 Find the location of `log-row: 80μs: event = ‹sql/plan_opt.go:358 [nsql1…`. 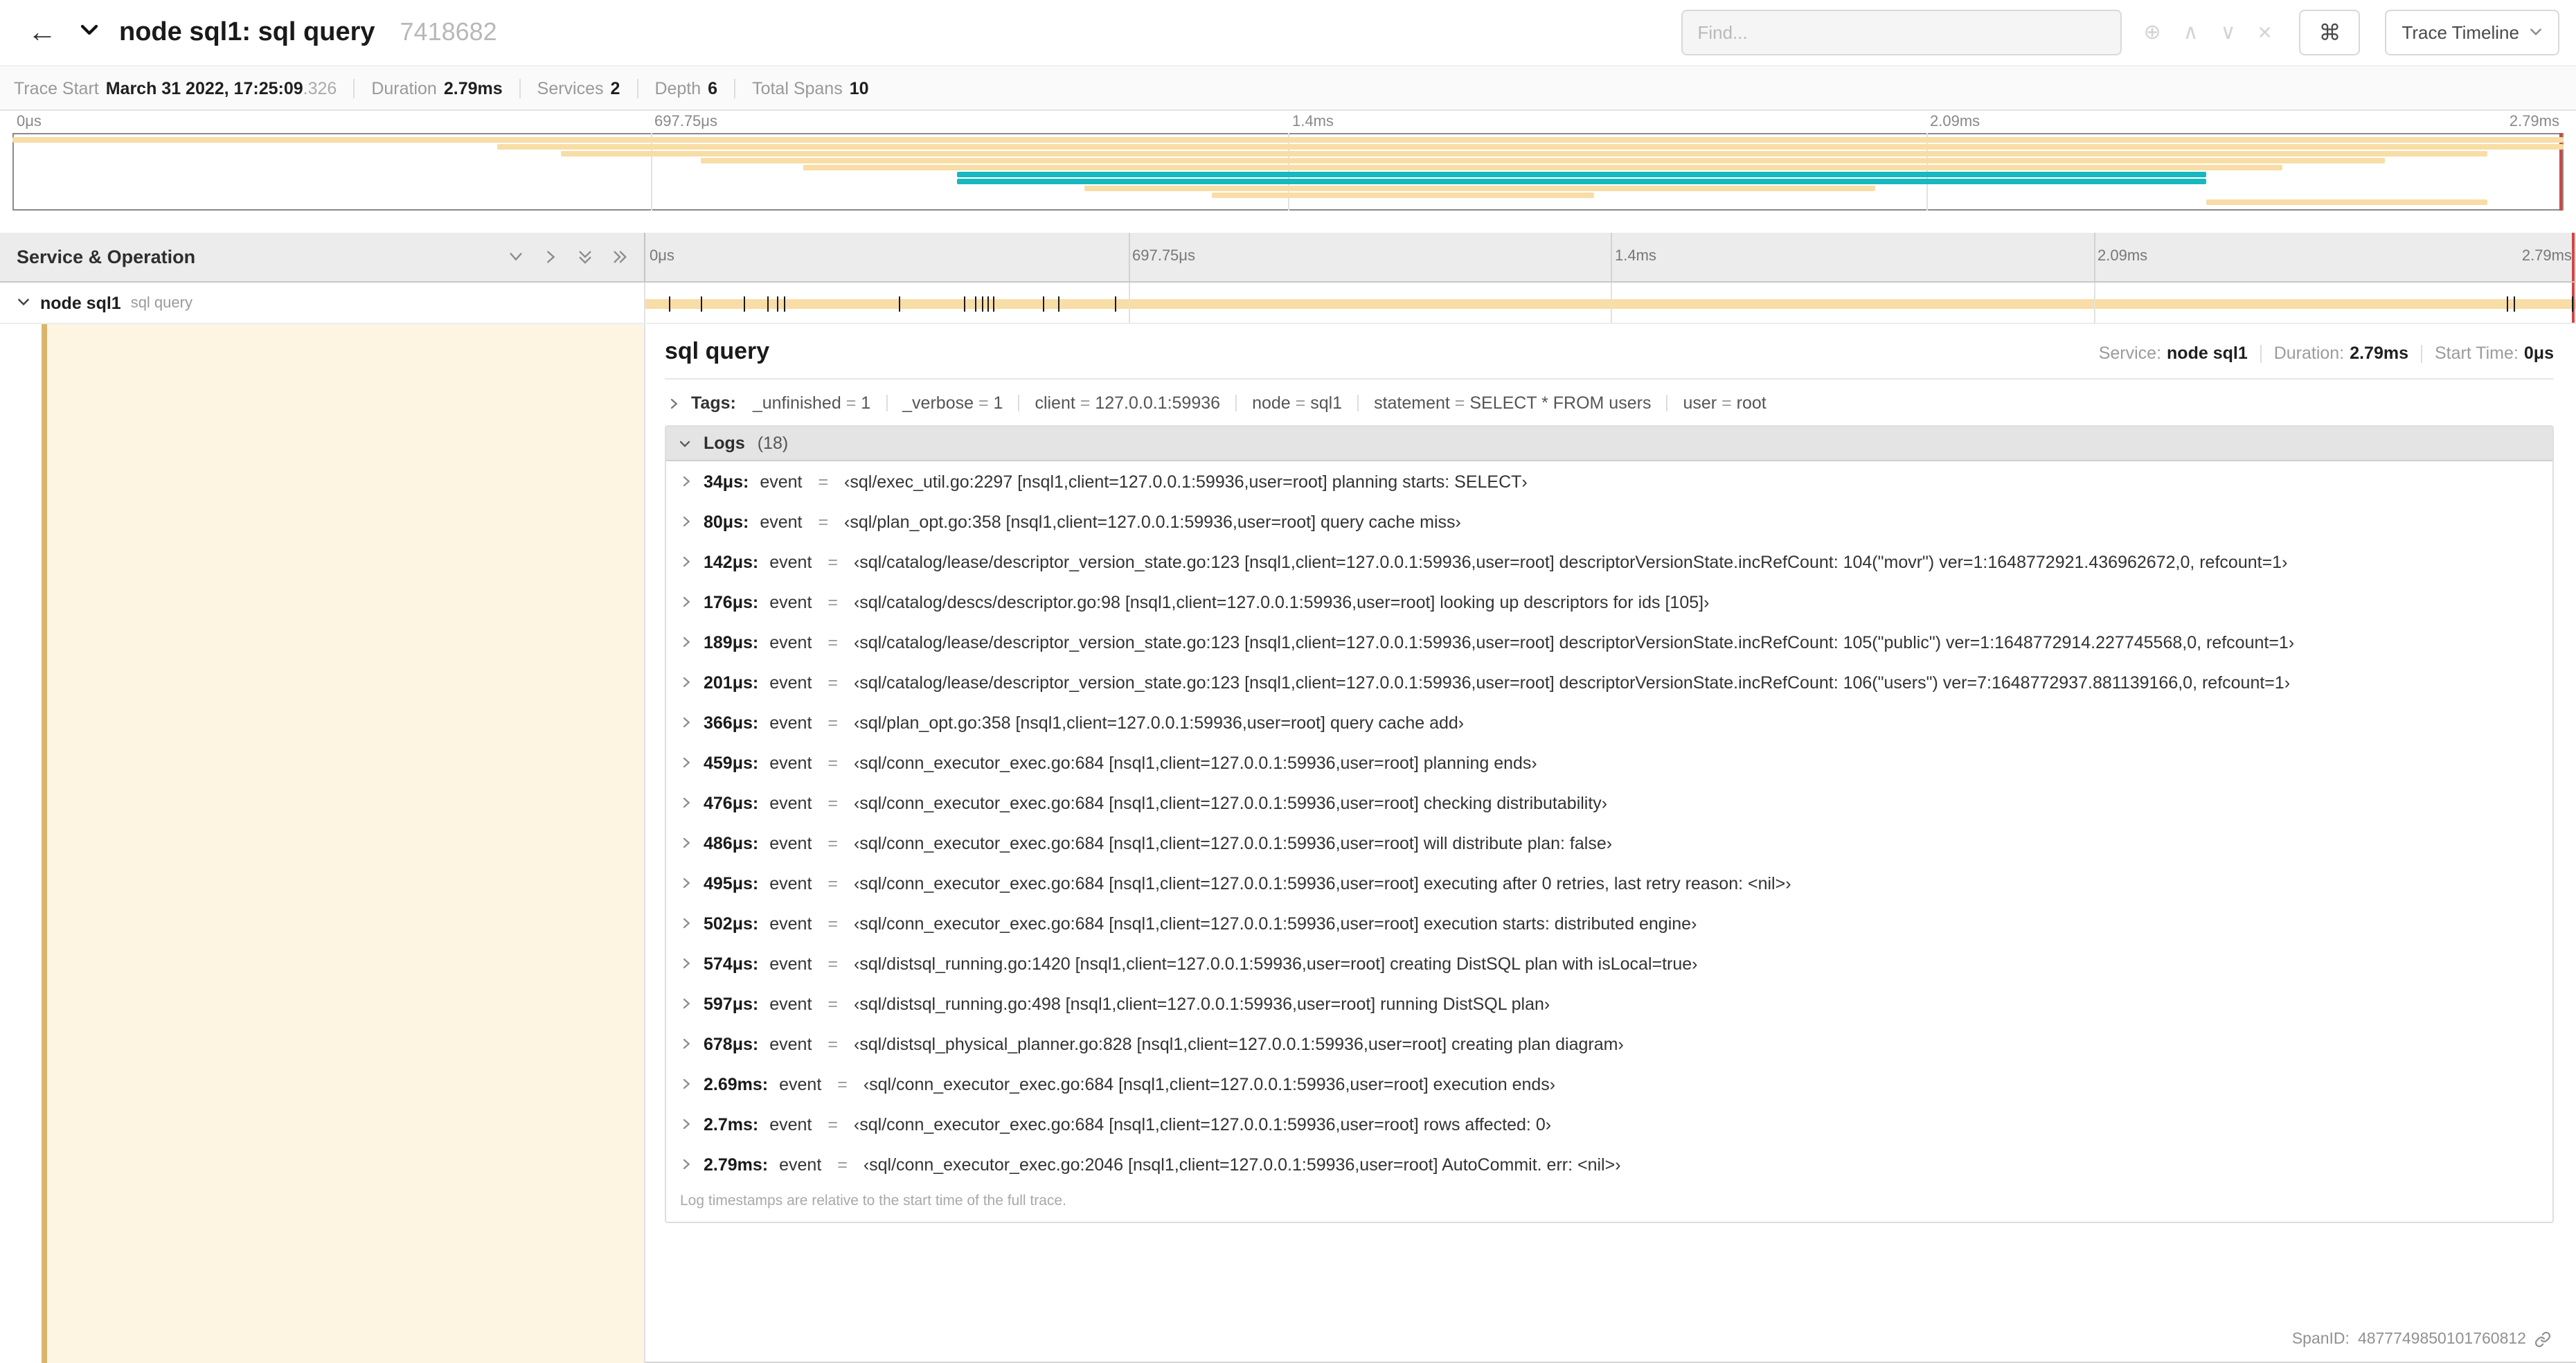

log-row: 80μs: event = ‹sql/plan_opt.go:358 [nsql1… is located at coordinates (1609, 521).